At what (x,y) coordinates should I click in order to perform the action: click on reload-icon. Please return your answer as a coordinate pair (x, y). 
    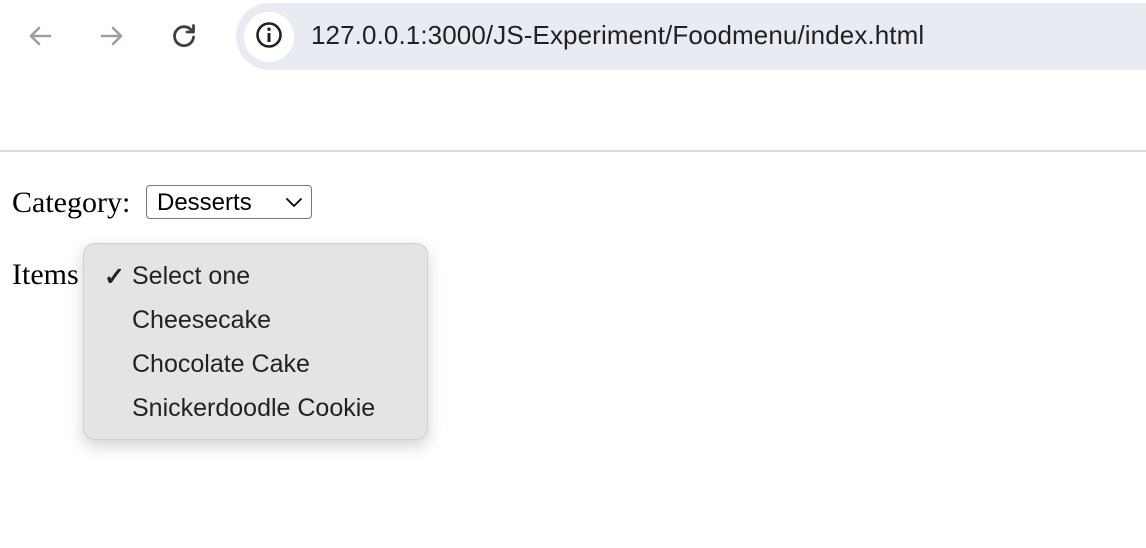
    Looking at the image, I should click on (184, 36).